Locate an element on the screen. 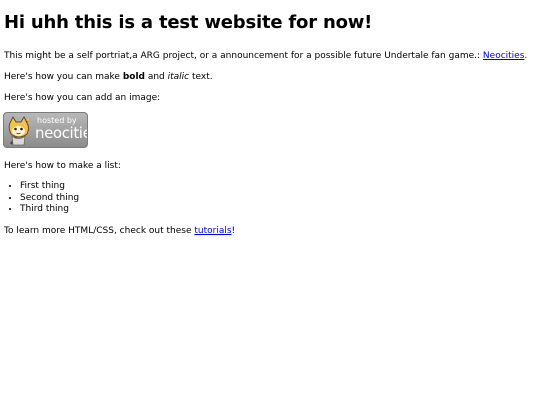 Image resolution: width=540 pixels, height=405 pixels. bold-line-suffix: text. is located at coordinates (201, 77).